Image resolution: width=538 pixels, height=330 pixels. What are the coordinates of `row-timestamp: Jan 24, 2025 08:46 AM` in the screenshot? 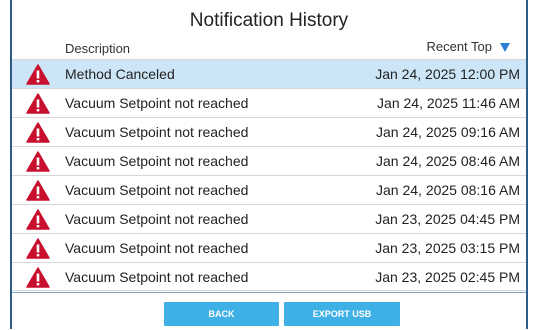 It's located at (448, 161).